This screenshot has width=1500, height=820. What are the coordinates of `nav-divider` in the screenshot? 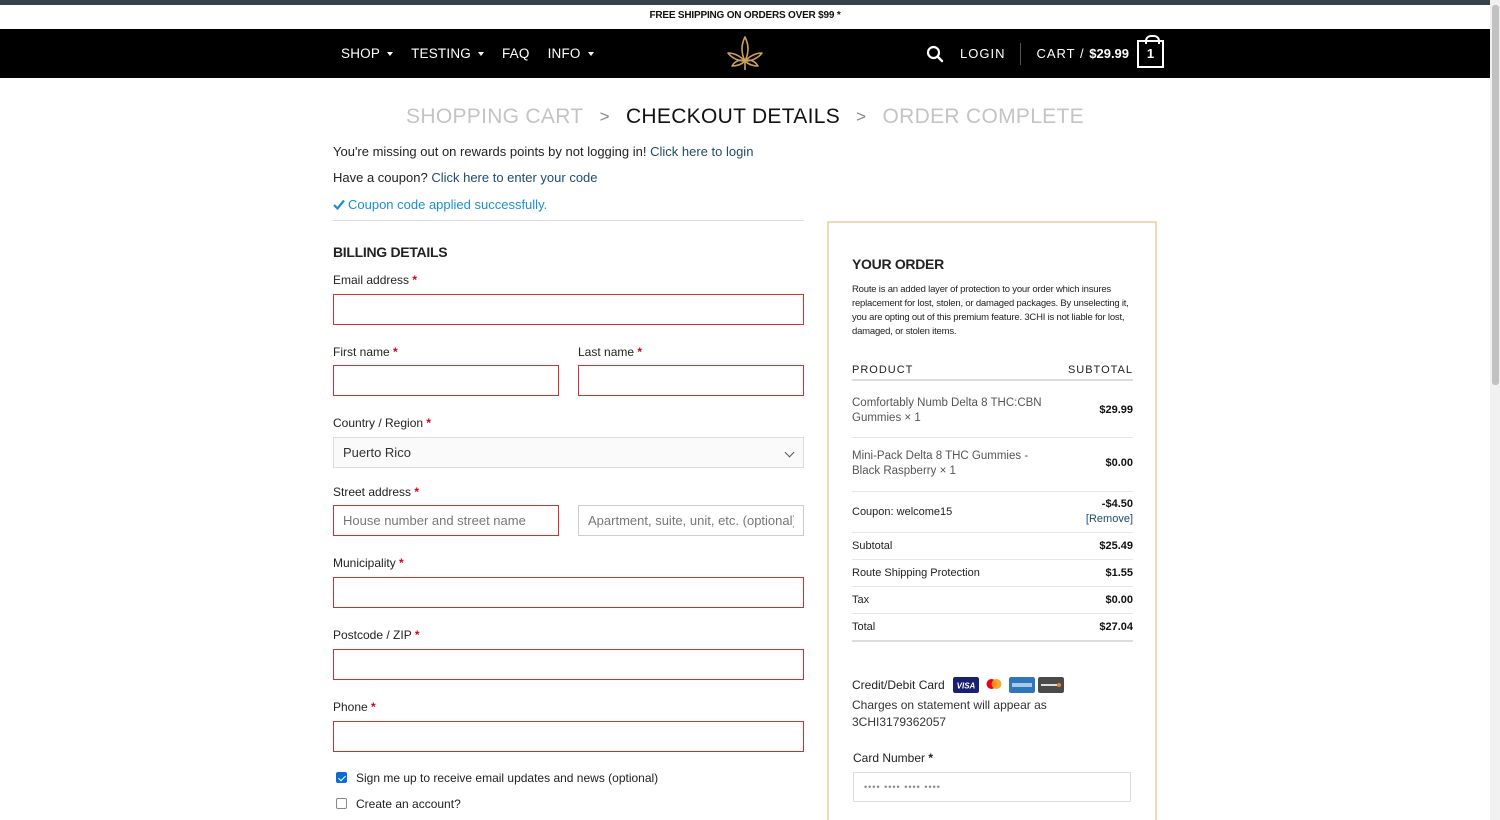 It's located at (1021, 53).